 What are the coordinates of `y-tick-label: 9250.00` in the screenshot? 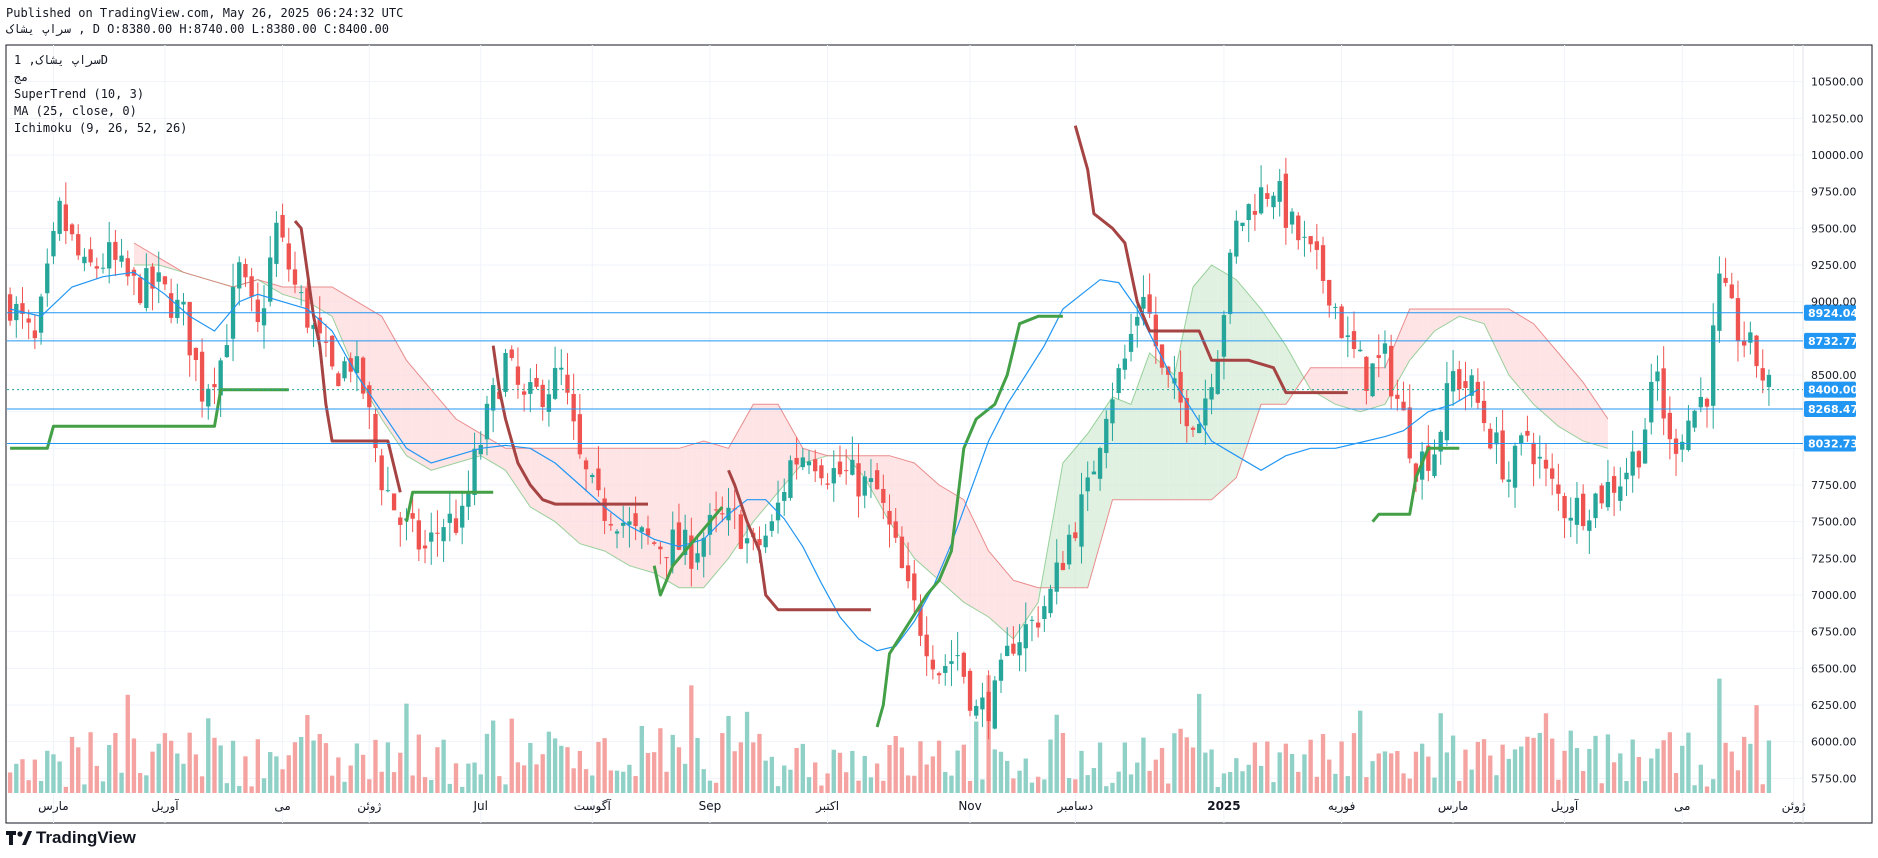 It's located at (1834, 265).